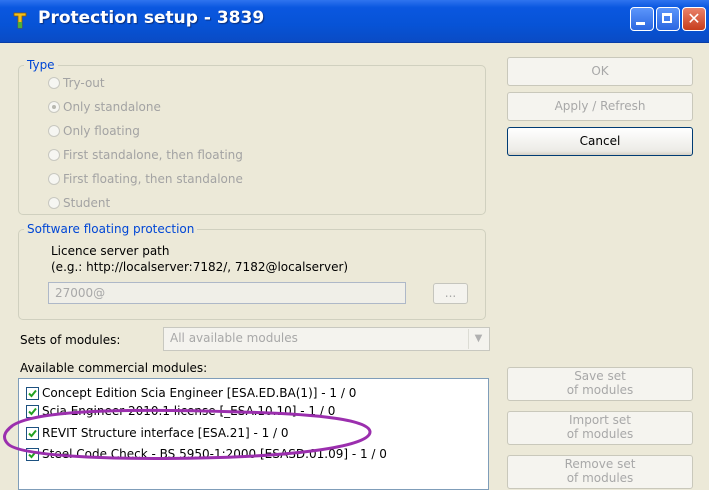 This screenshot has width=709, height=490. Describe the element at coordinates (234, 338) in the screenshot. I see `sets-of-modules-value: All available modules` at that location.